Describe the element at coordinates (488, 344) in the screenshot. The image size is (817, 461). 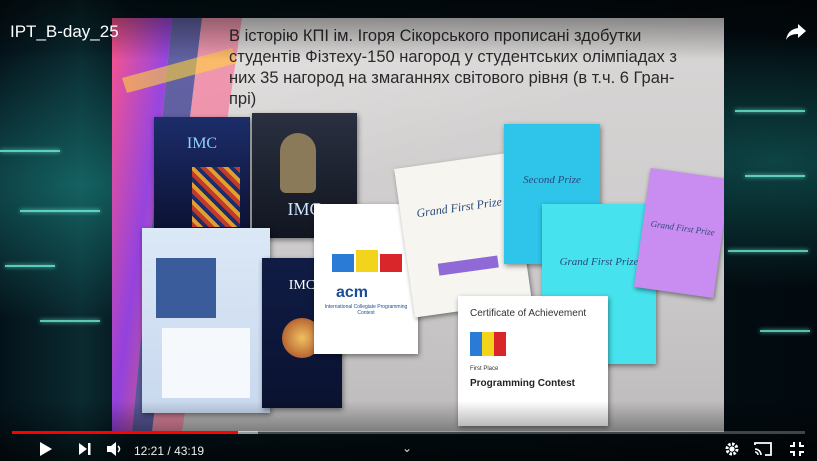
I see `acm-logo-small` at that location.